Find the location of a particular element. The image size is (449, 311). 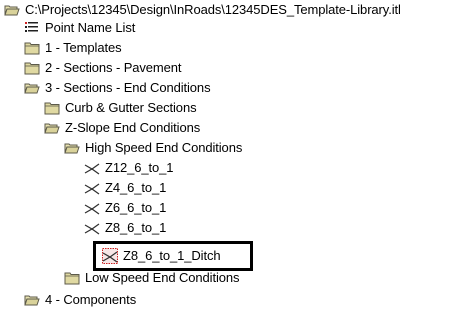

tree-node-label: Z4_6_to_1 is located at coordinates (136, 187).